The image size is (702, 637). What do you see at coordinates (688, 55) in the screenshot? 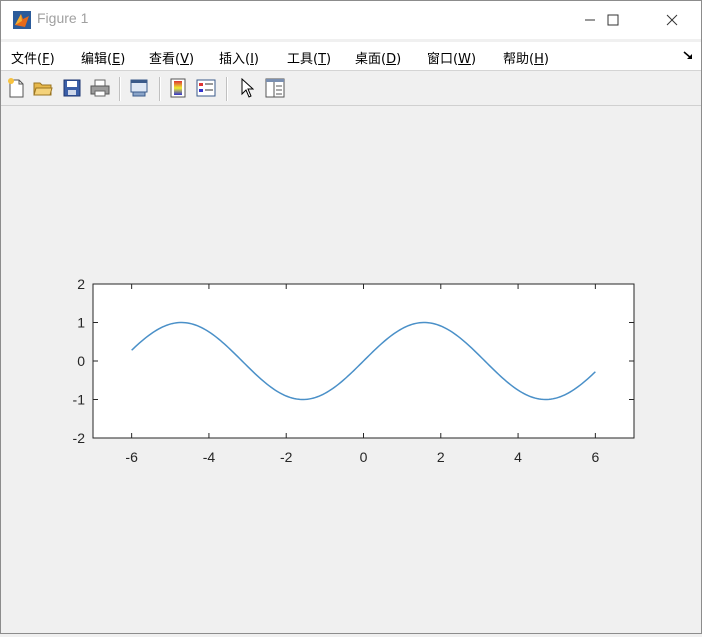
I see `dock-arrow-icon` at bounding box center [688, 55].